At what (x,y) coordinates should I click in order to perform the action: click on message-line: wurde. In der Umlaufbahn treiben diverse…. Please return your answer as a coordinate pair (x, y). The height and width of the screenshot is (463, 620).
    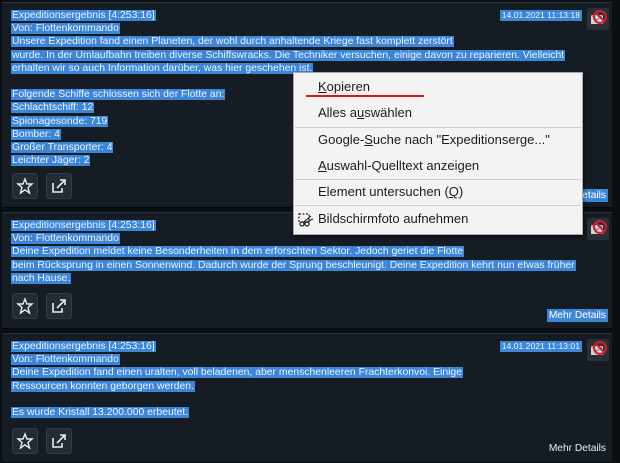
    Looking at the image, I should click on (288, 55).